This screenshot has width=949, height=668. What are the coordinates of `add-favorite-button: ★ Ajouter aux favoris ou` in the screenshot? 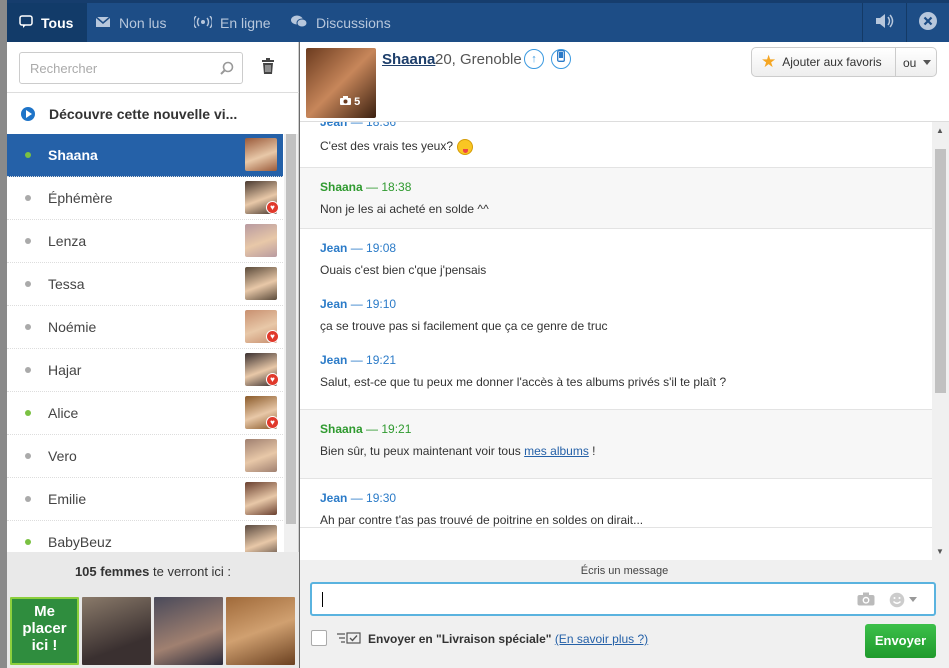 It's located at (844, 62).